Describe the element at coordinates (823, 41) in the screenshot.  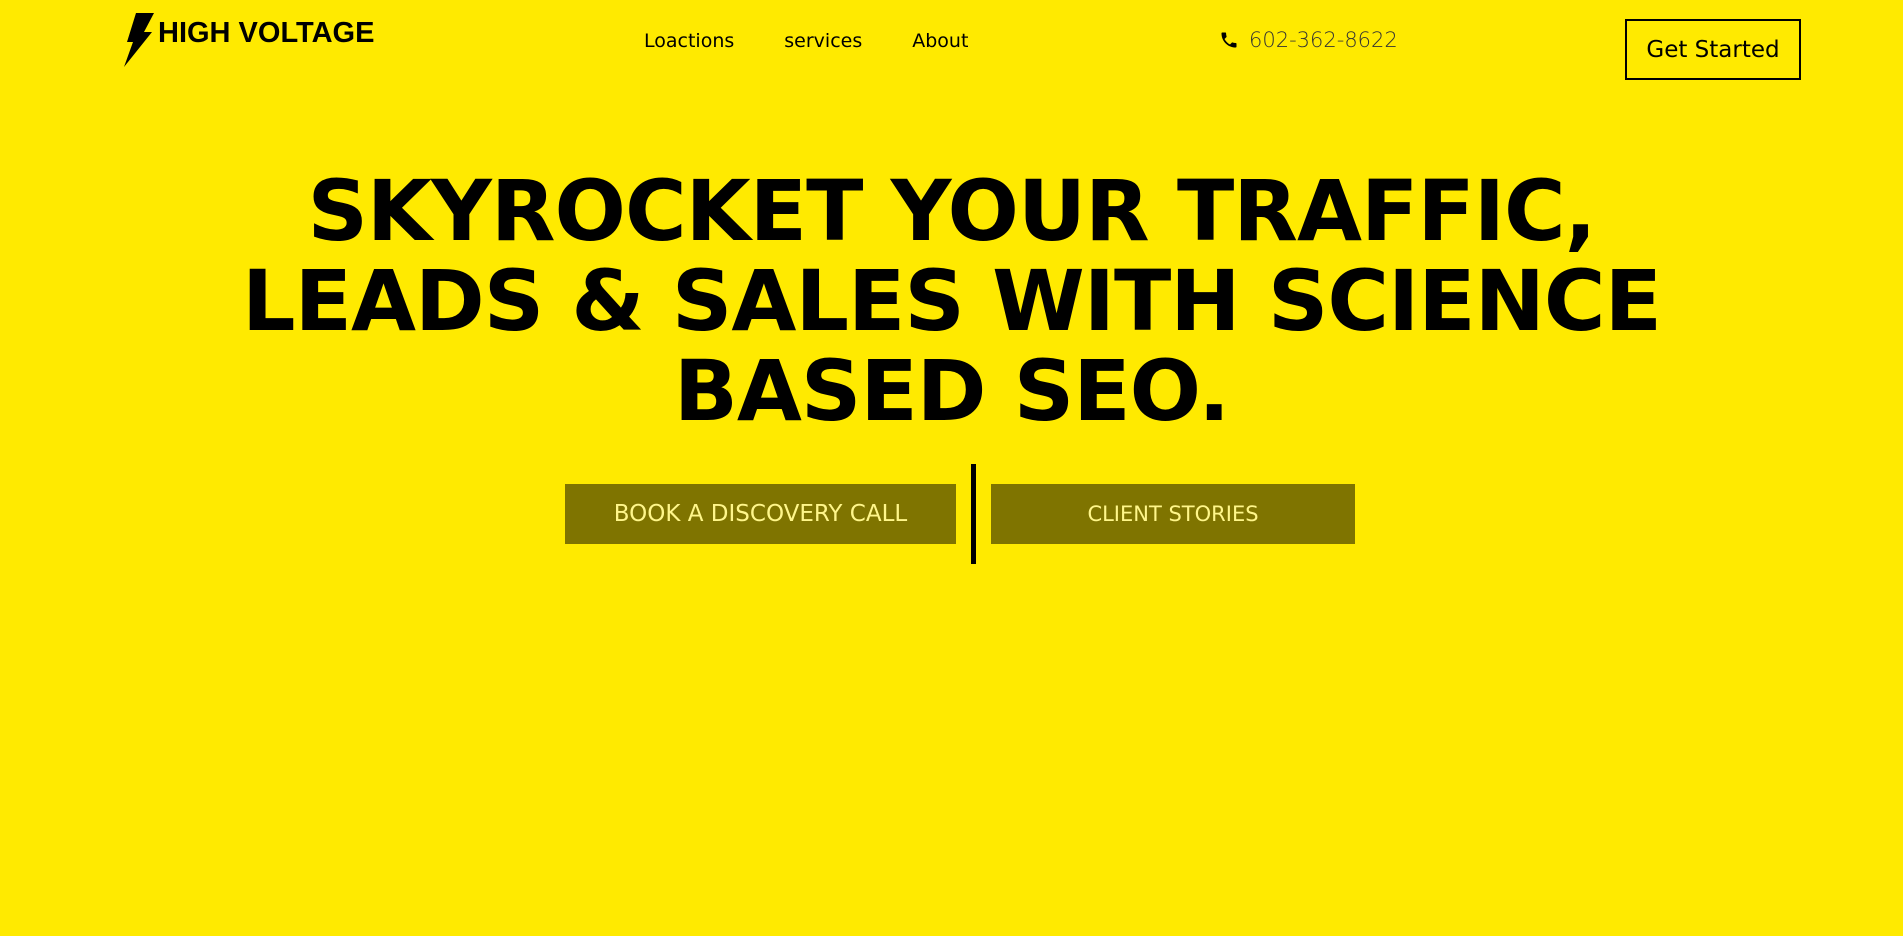
I see `nav-link-services: services` at that location.